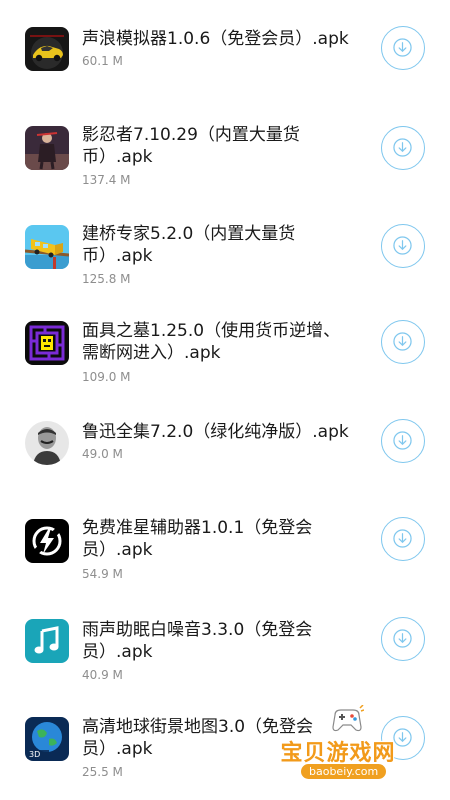 The height and width of the screenshot is (800, 450). What do you see at coordinates (106, 377) in the screenshot?
I see `app-size: 109.0 M` at bounding box center [106, 377].